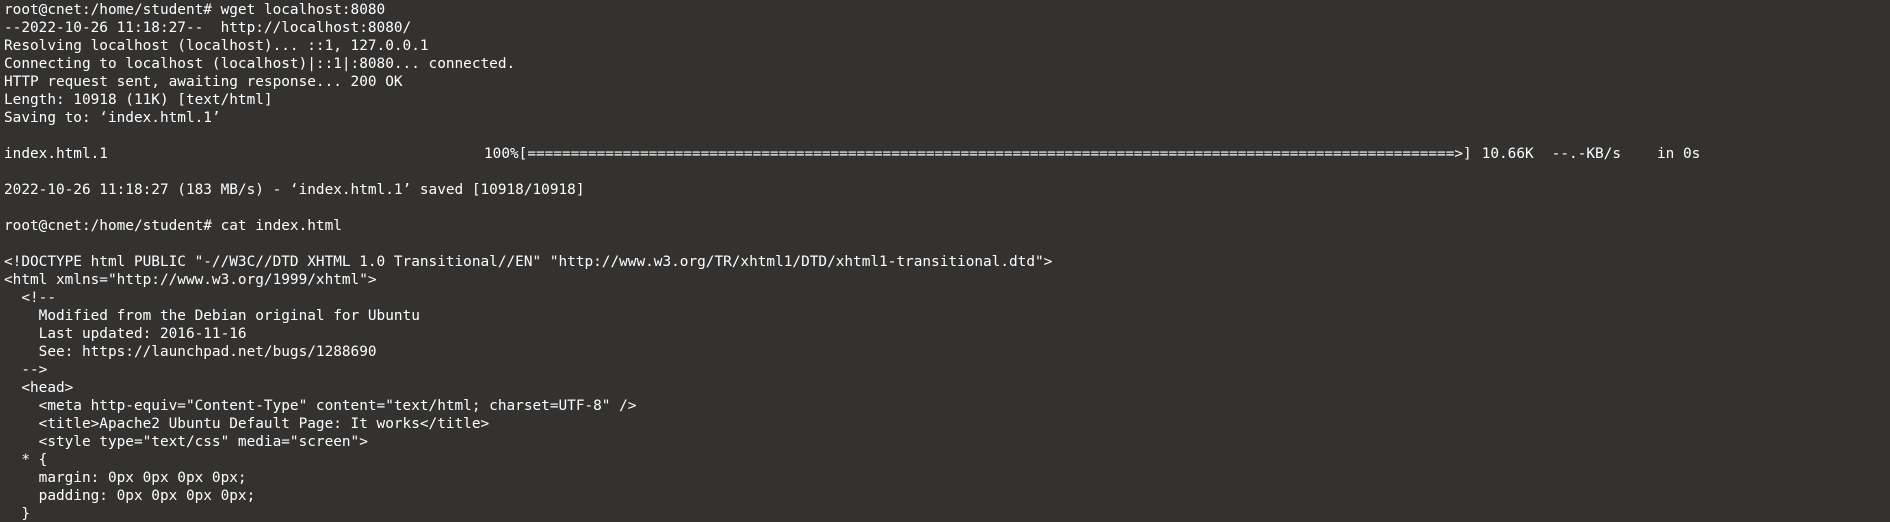 Image resolution: width=1890 pixels, height=522 pixels. I want to click on progress-size: 10.66K, so click(1507, 154).